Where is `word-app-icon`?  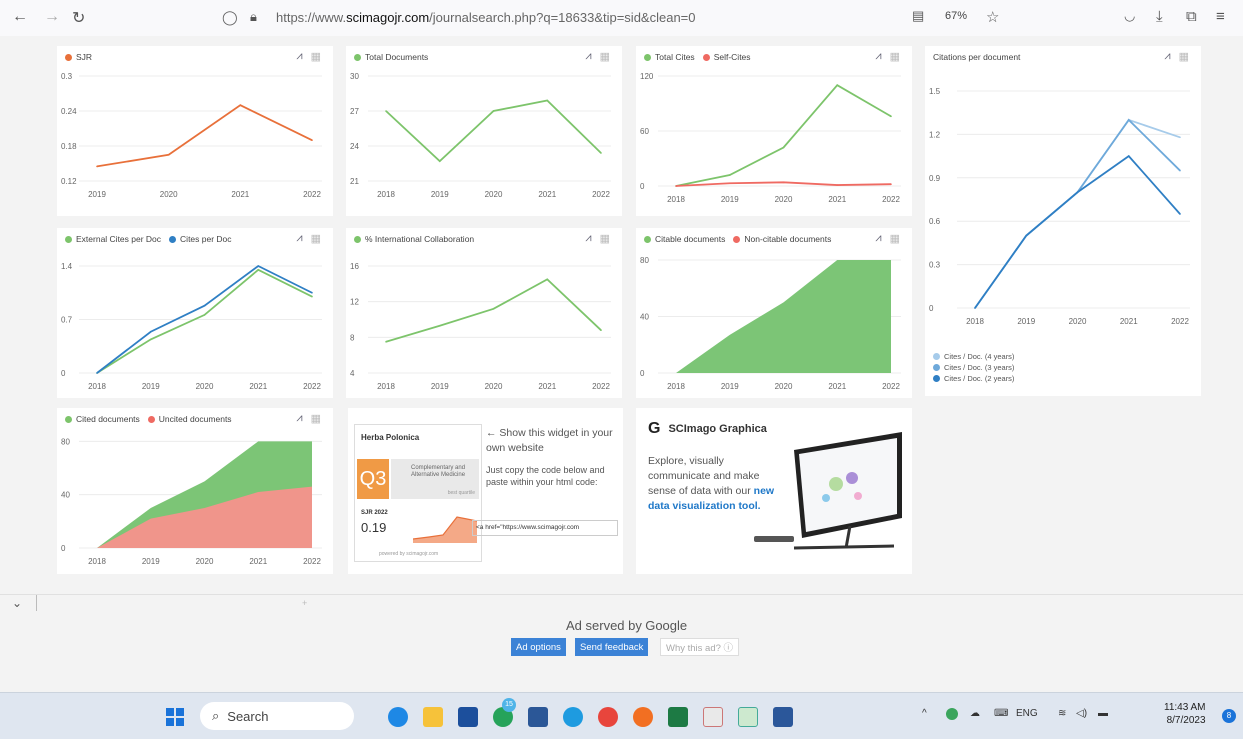
word-app-icon is located at coordinates (538, 717).